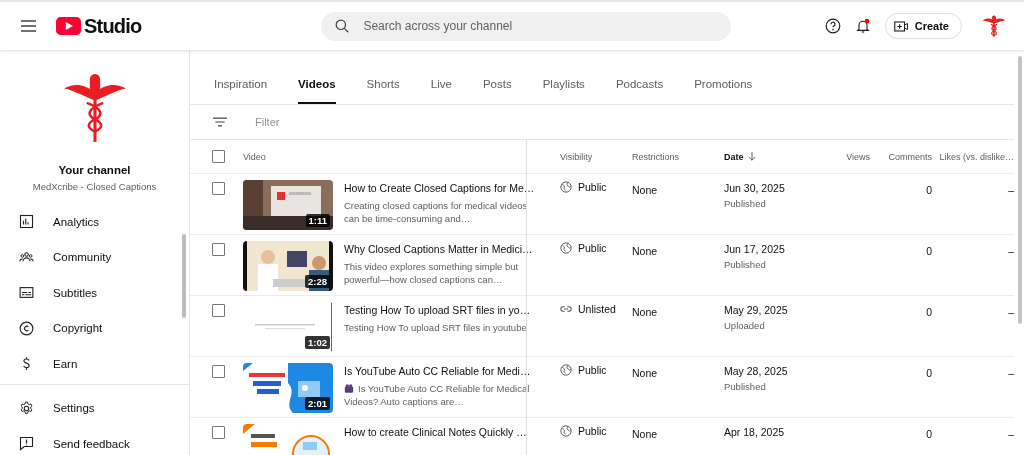  What do you see at coordinates (723, 91) in the screenshot?
I see `tab: Promotions` at bounding box center [723, 91].